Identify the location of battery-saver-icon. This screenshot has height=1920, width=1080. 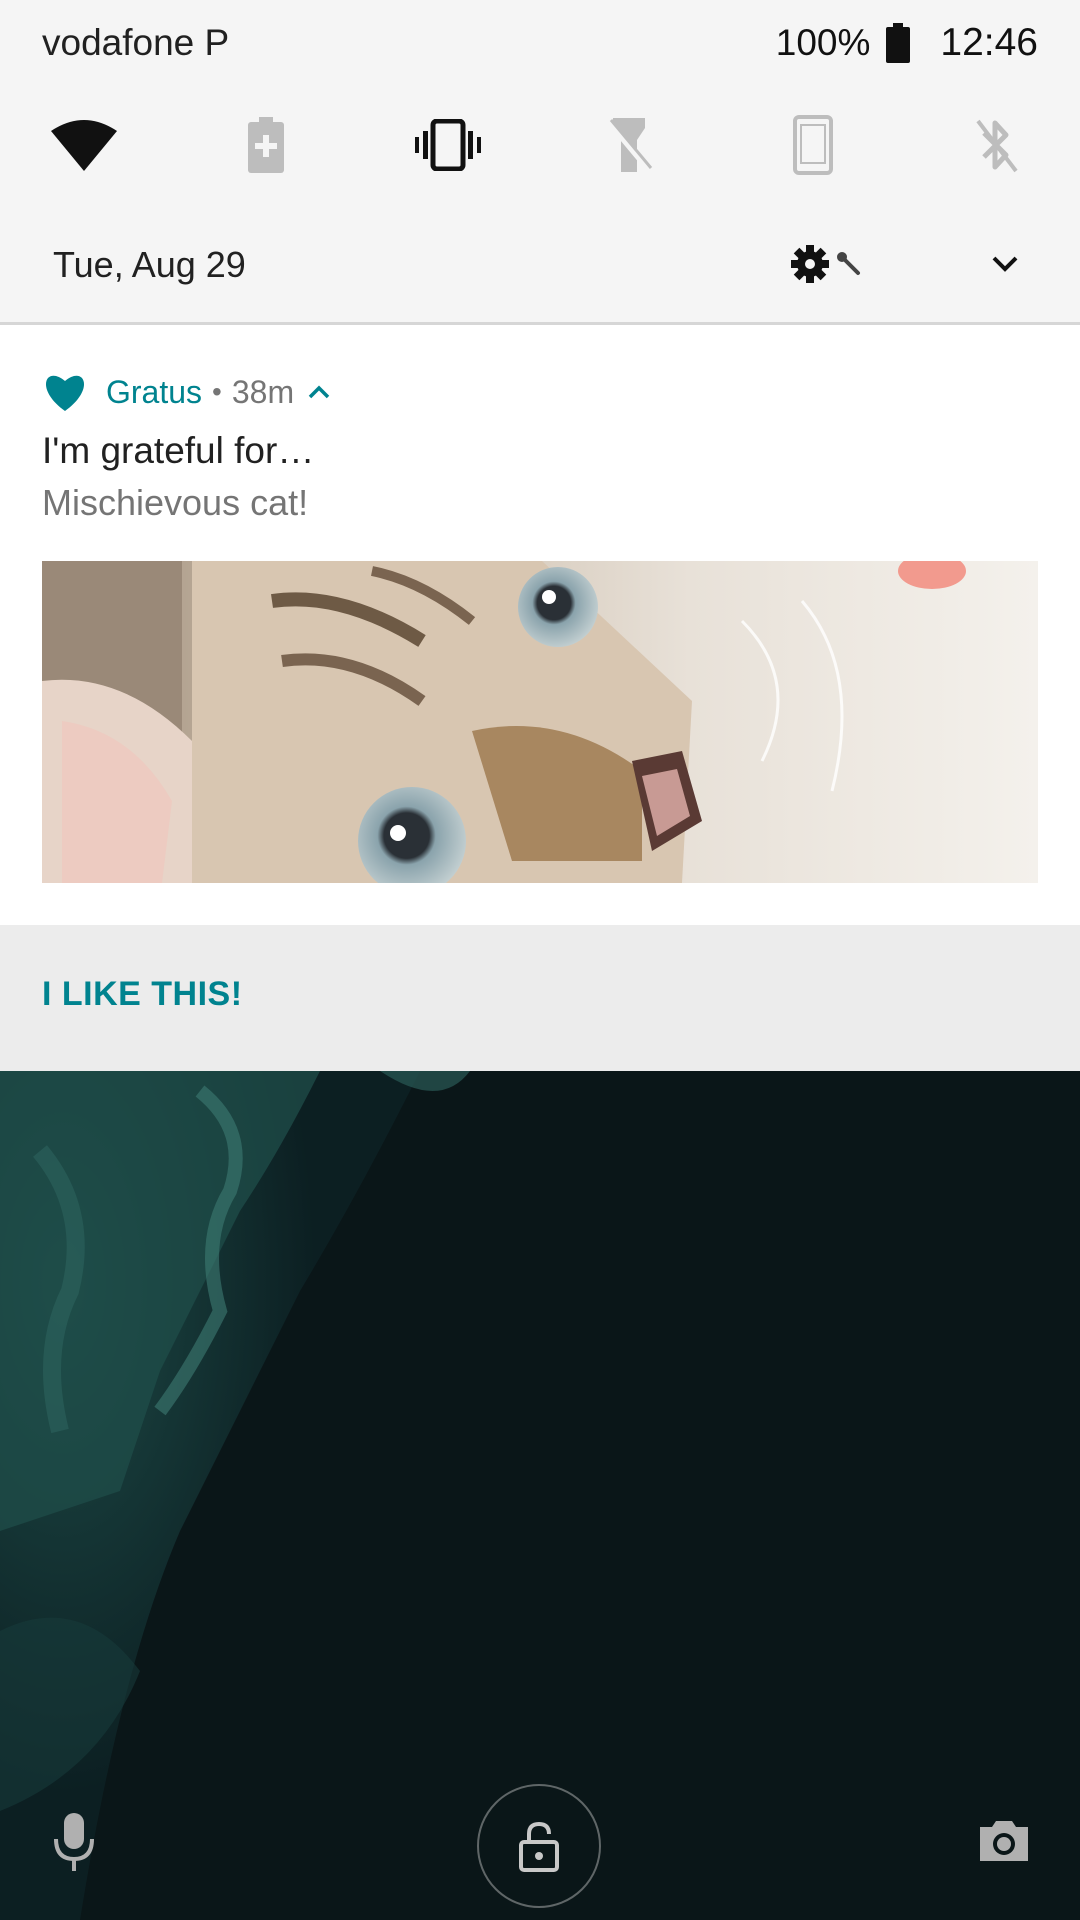
(266, 145).